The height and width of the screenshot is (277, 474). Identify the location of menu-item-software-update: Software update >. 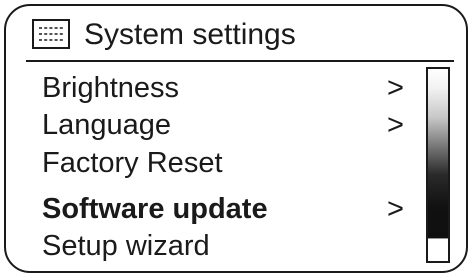
(227, 209).